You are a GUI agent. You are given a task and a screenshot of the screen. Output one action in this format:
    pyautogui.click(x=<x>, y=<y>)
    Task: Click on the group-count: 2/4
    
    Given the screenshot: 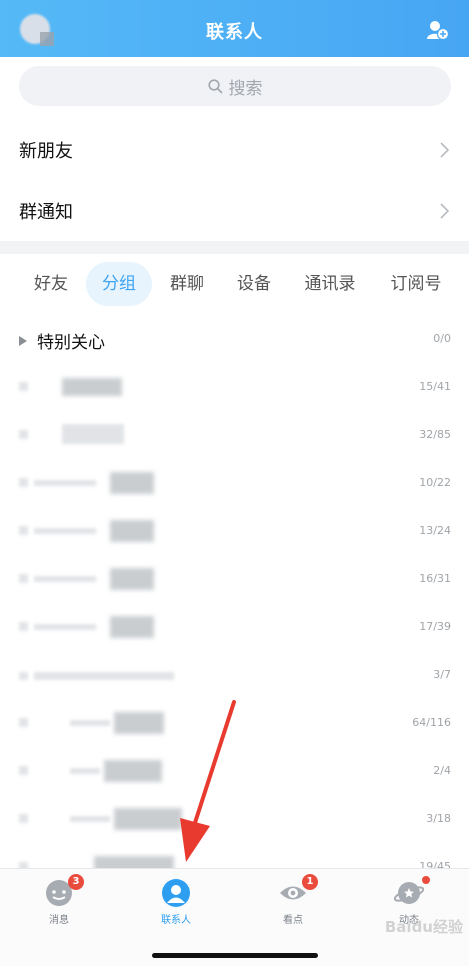 What is the action you would take?
    pyautogui.click(x=442, y=770)
    